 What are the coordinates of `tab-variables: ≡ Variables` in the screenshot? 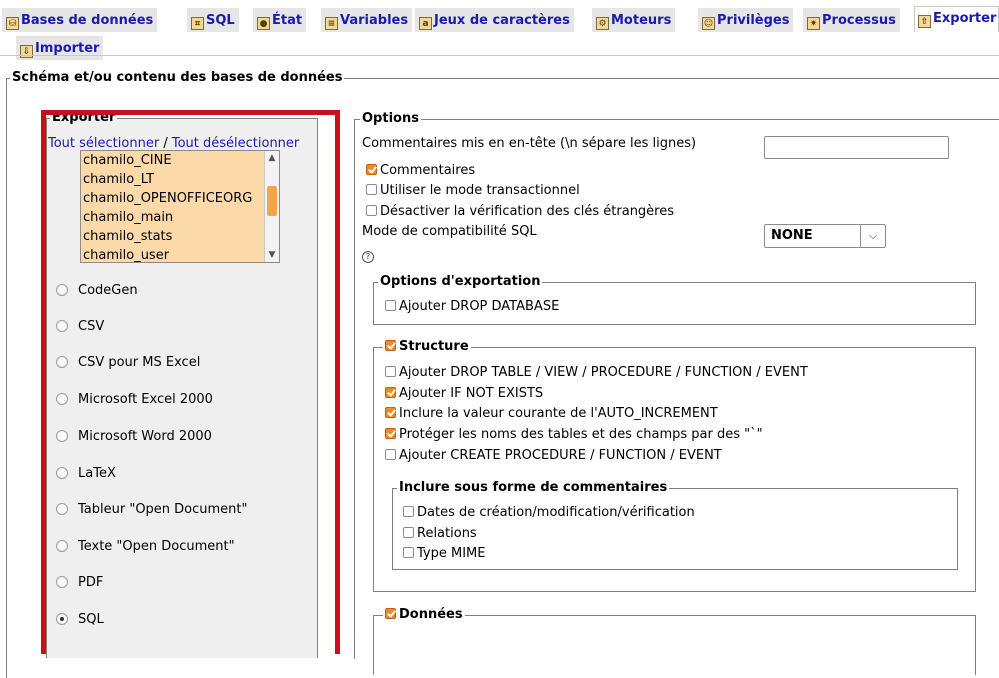 It's located at (367, 20).